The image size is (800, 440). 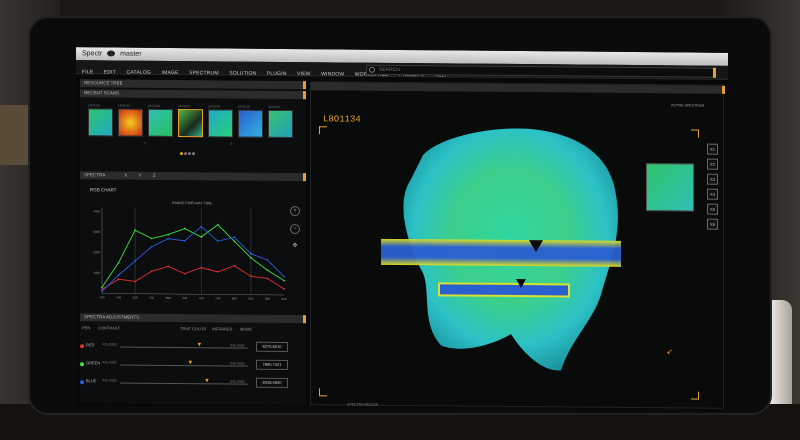 What do you see at coordinates (184, 345) in the screenshot?
I see `red-slider: ▼` at bounding box center [184, 345].